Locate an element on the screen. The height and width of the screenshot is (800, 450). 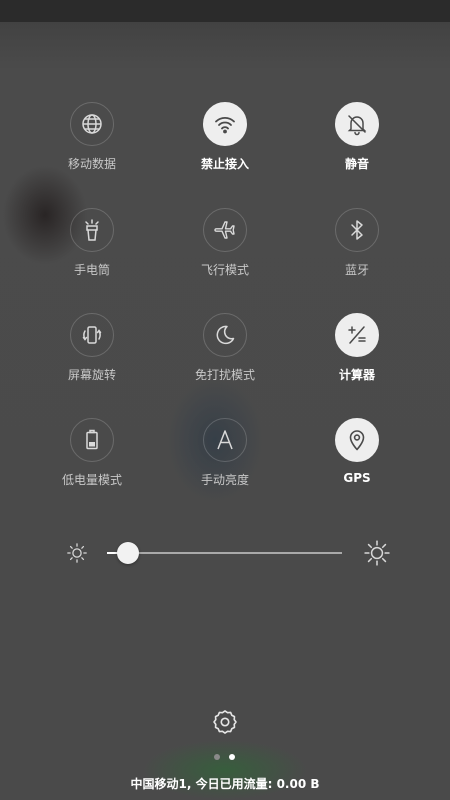
tile-block-access: 禁止接入 is located at coordinates (225, 144).